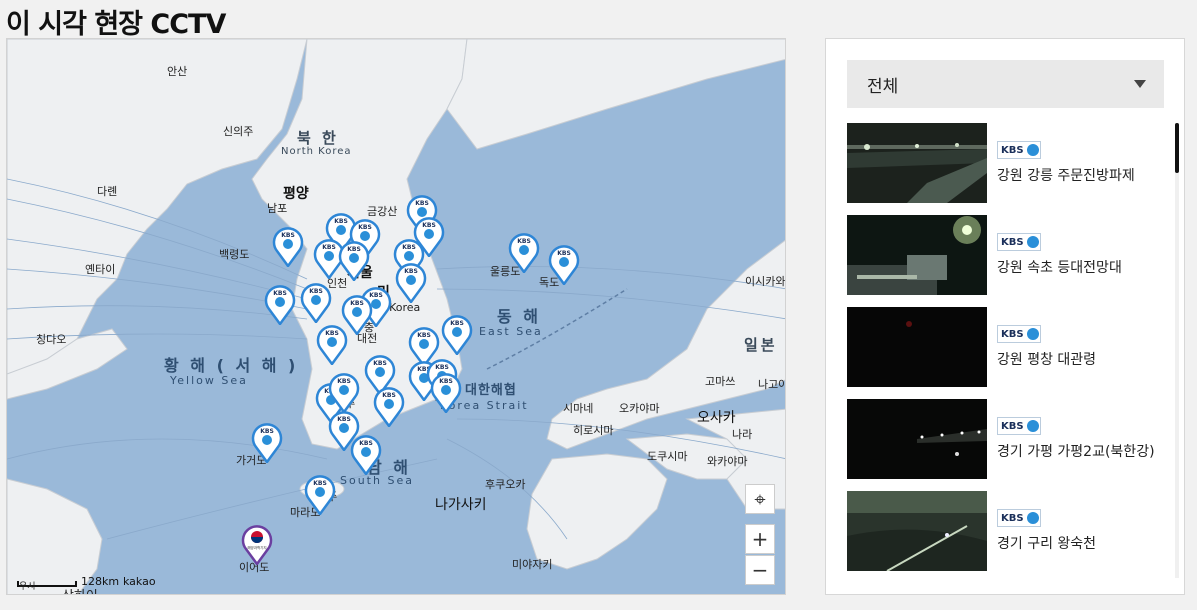 The image size is (1197, 610). Describe the element at coordinates (1007, 164) in the screenshot. I see `cctv-list-item: KBS 강원 강릉 주문진방파제` at that location.